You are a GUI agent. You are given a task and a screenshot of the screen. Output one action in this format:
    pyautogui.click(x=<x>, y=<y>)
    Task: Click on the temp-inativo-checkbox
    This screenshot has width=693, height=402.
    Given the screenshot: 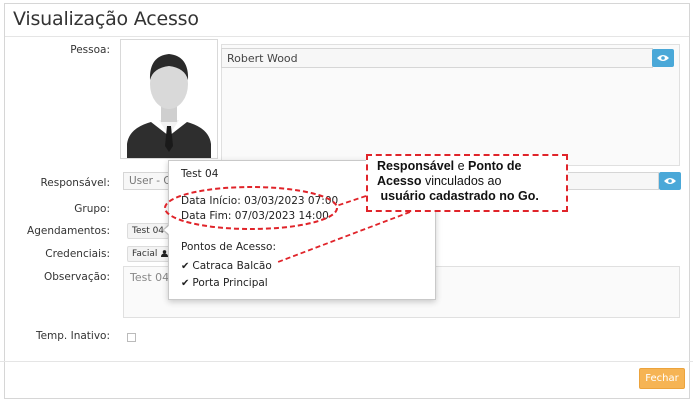 What is the action you would take?
    pyautogui.click(x=131, y=337)
    